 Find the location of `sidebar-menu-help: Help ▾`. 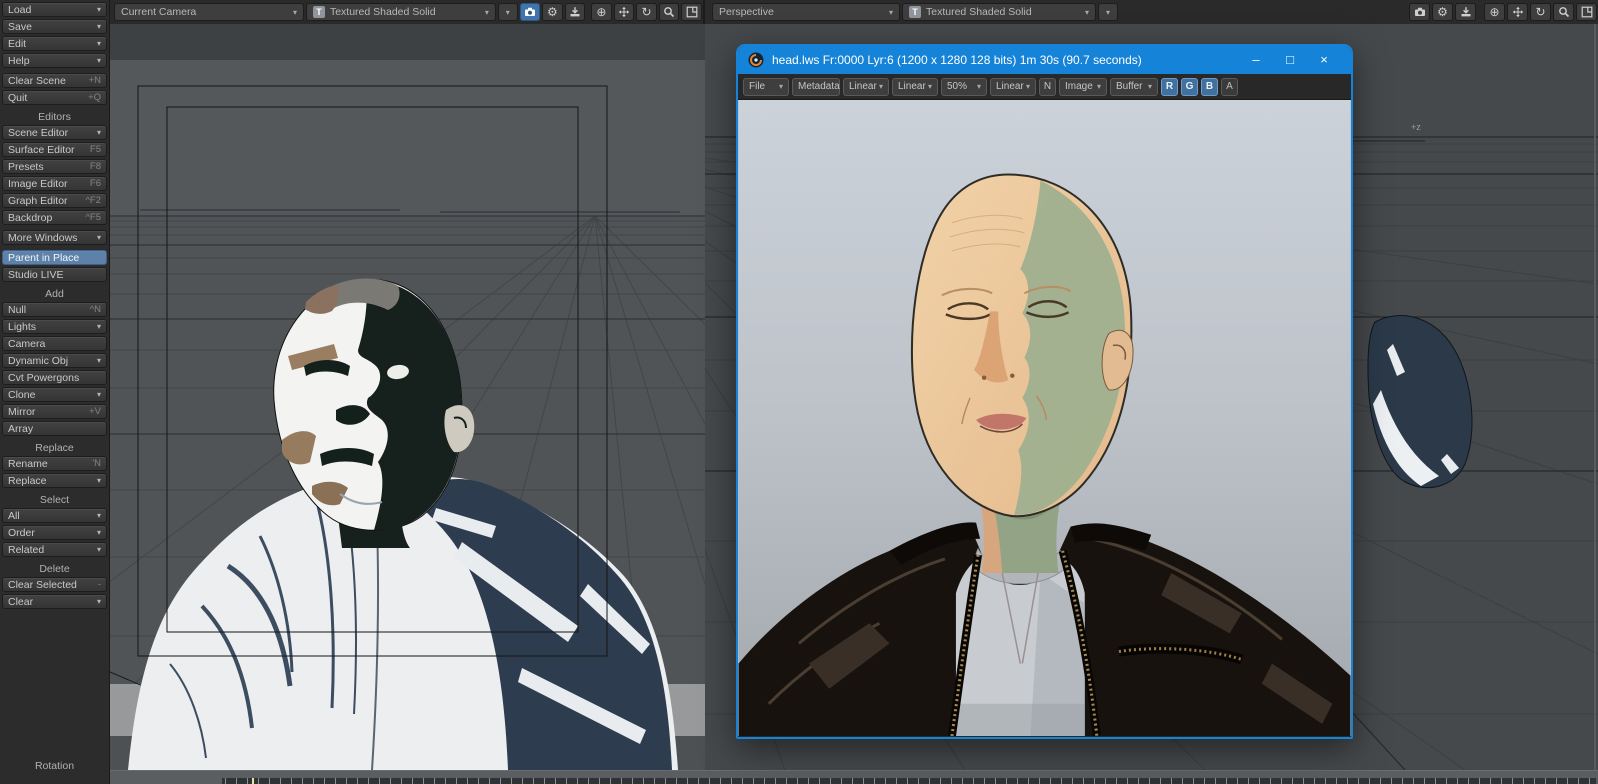

sidebar-menu-help: Help ▾ is located at coordinates (54, 60).